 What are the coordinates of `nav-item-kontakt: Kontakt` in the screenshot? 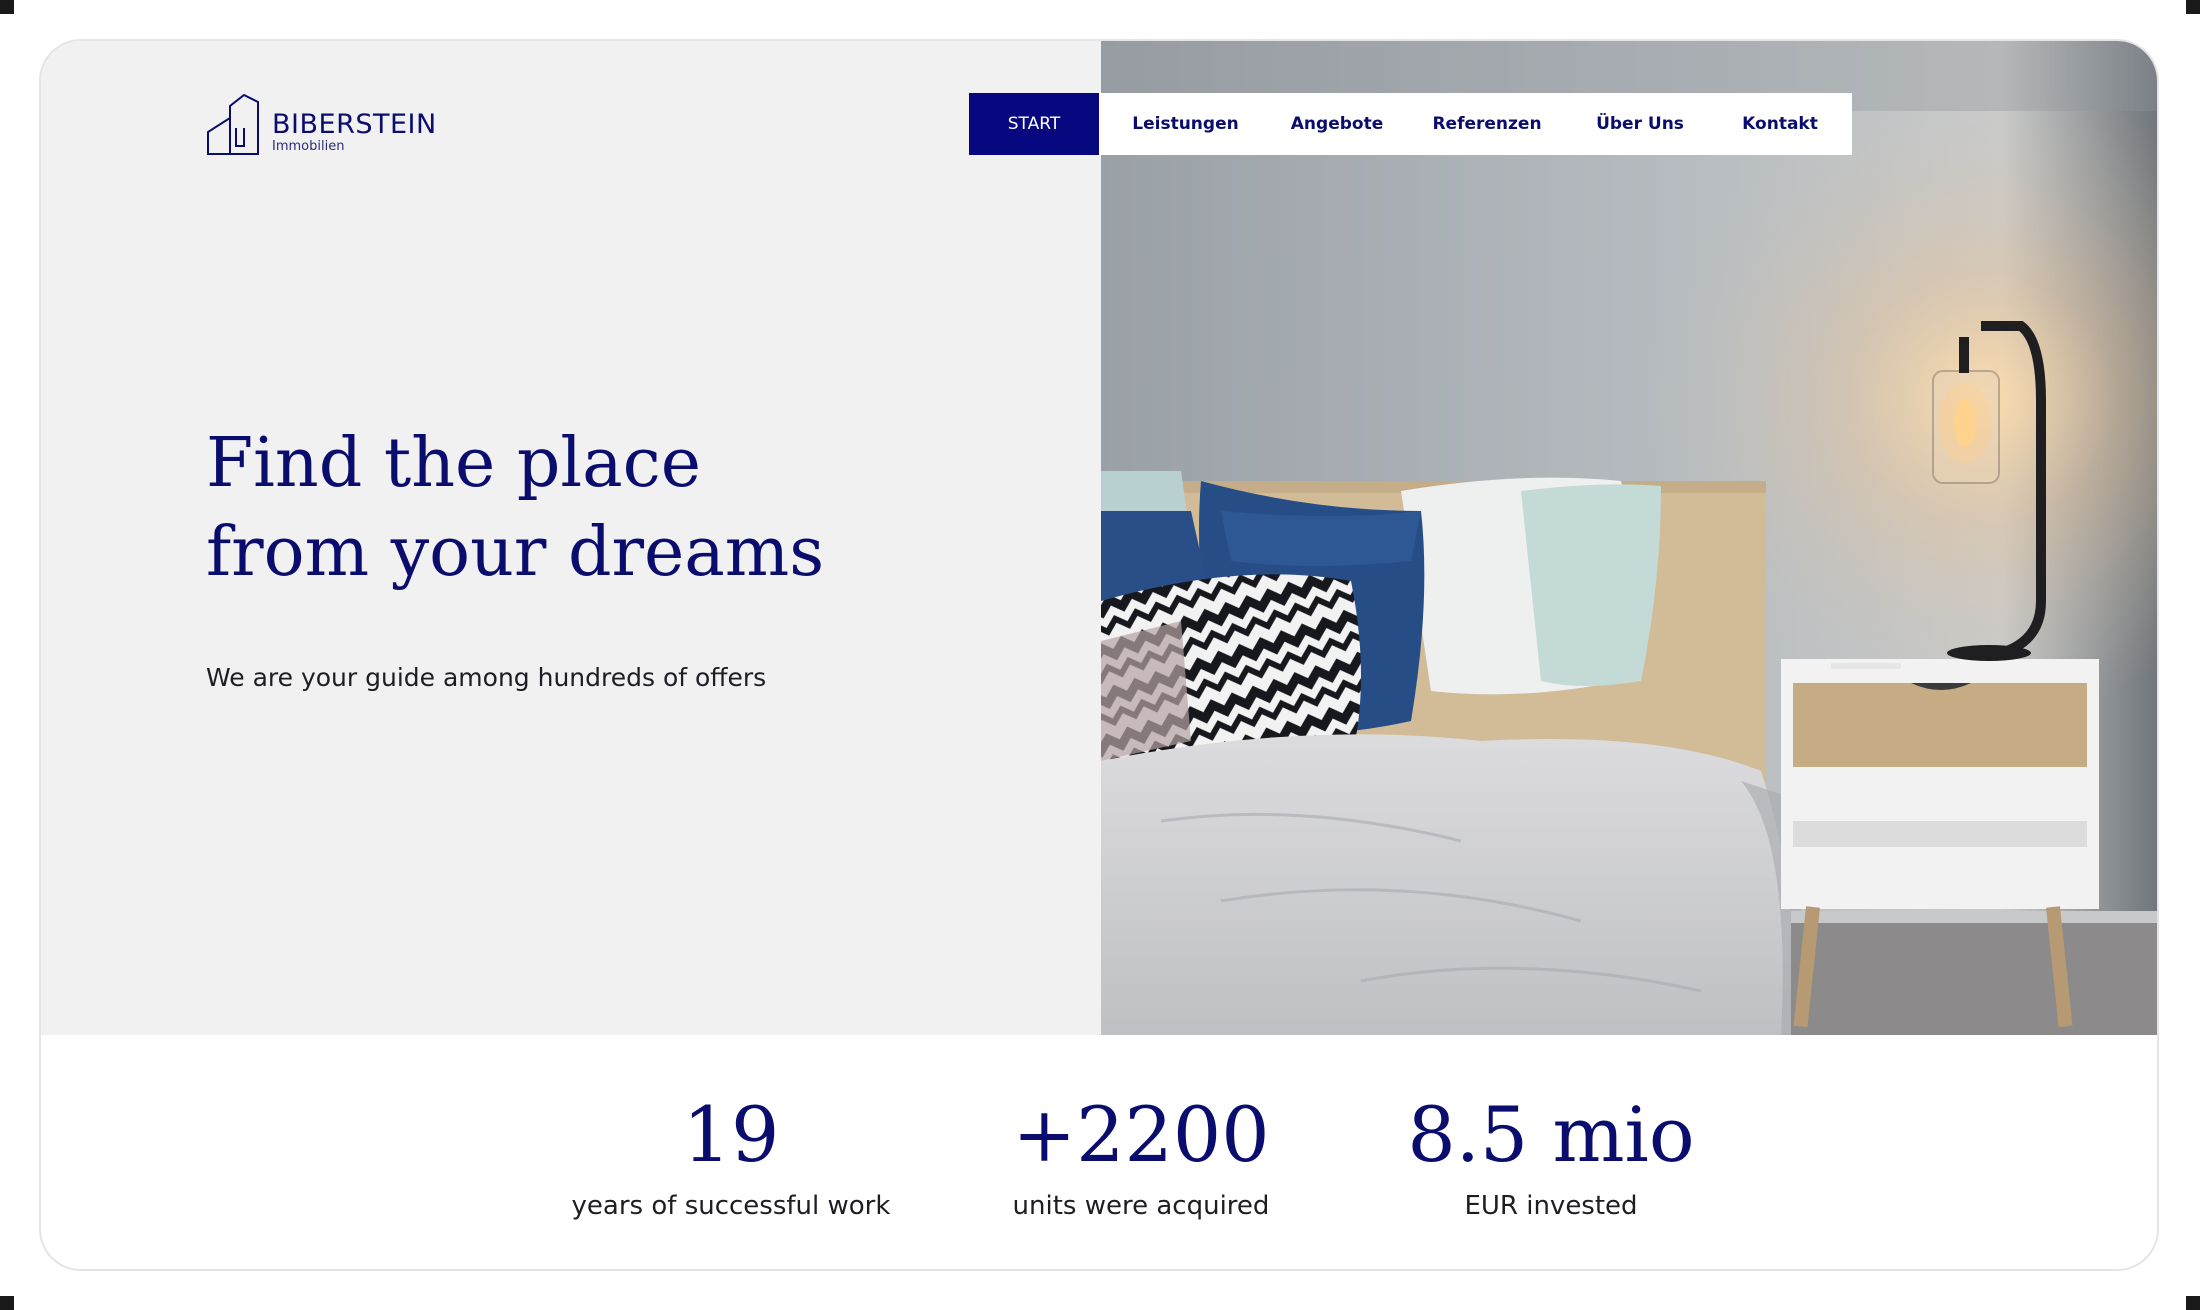 It's located at (1780, 124).